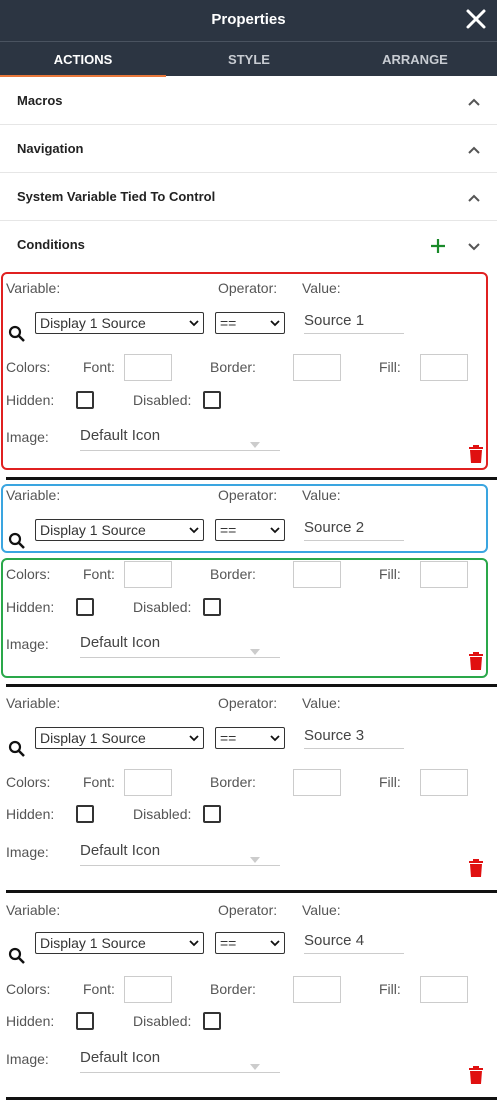  I want to click on value-input: Source 3, so click(354, 737).